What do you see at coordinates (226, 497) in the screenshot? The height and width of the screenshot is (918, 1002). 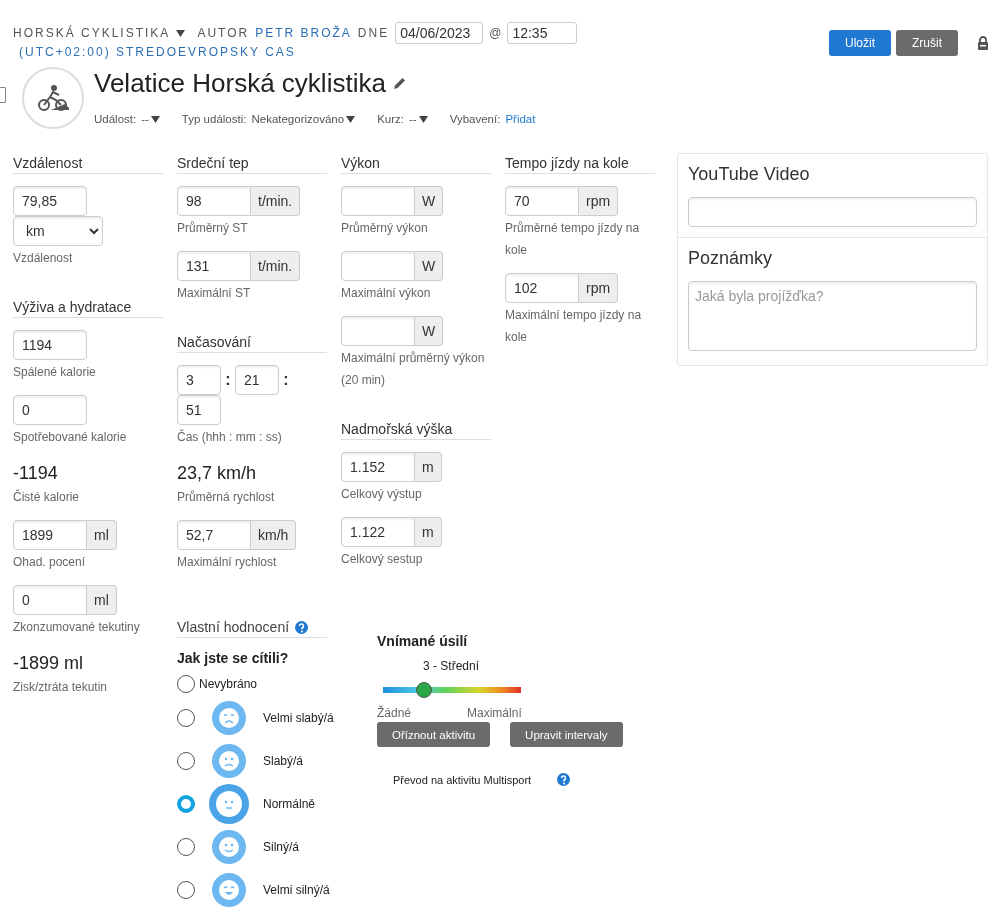 I see `field-label: Průměrná rychlost` at bounding box center [226, 497].